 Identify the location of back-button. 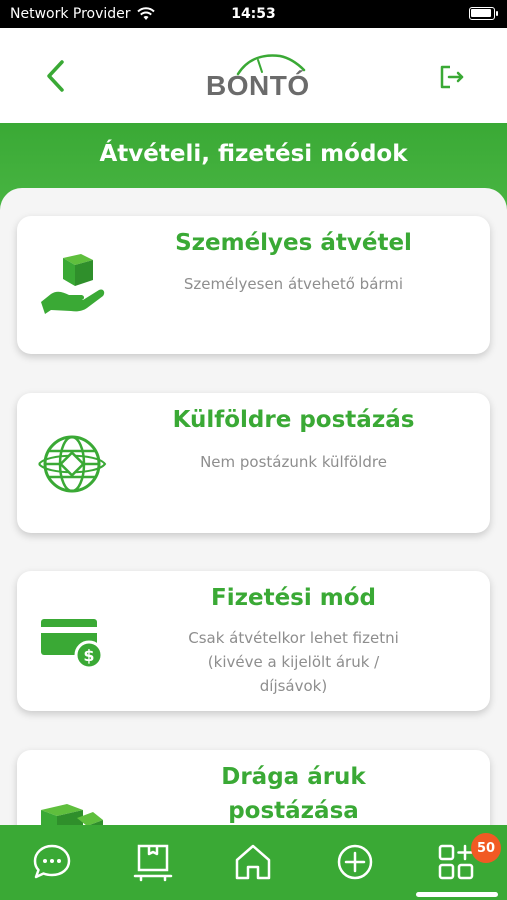
(55, 76).